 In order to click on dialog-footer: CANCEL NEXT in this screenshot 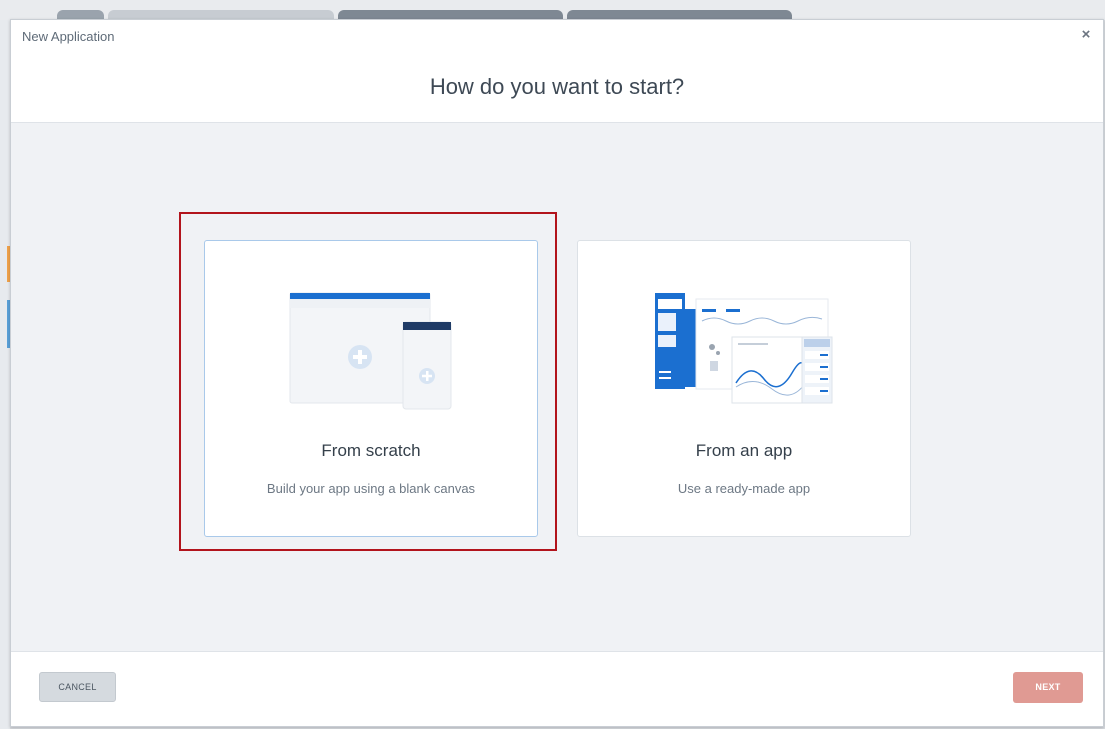, I will do `click(557, 688)`.